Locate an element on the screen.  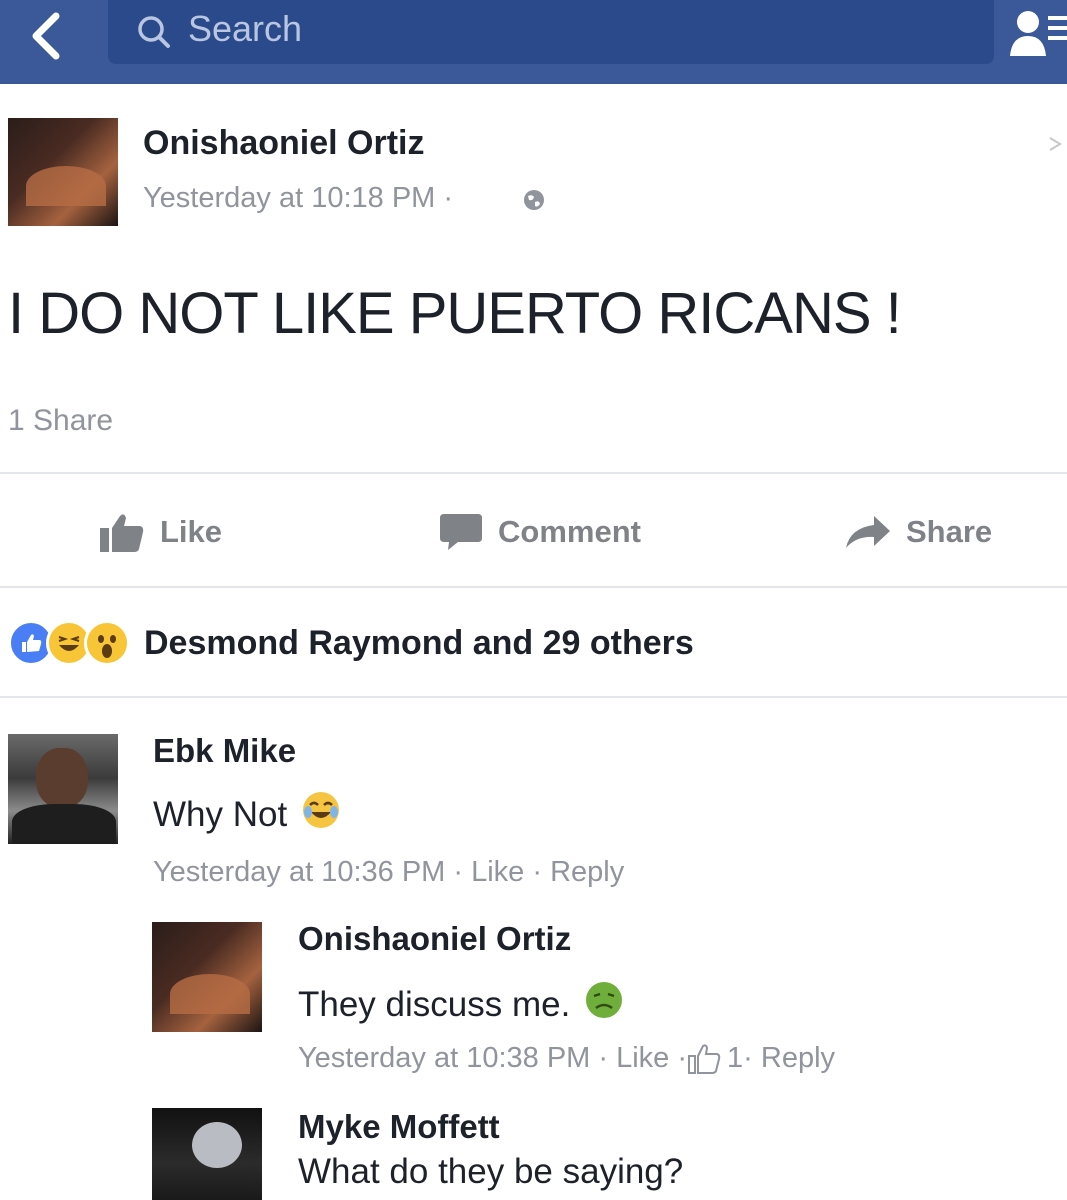
nauseated-face-emoji-icon is located at coordinates (604, 1004).